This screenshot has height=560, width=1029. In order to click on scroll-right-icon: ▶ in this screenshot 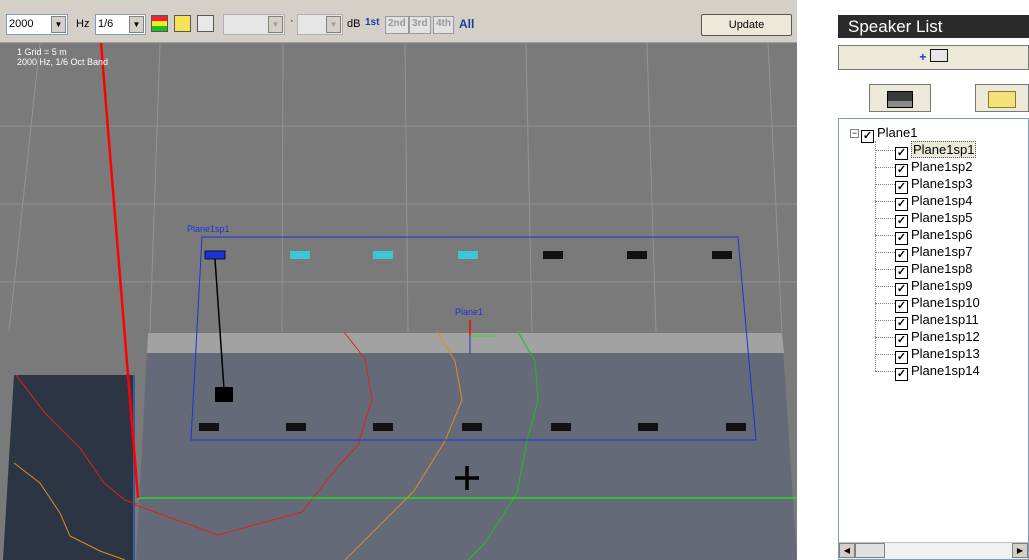, I will do `click(1020, 550)`.